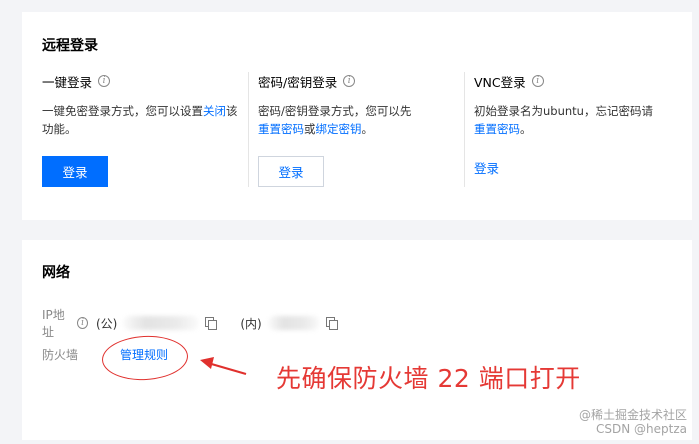 This screenshot has height=444, width=699. I want to click on bind-key-link: 绑定密钥, so click(339, 129).